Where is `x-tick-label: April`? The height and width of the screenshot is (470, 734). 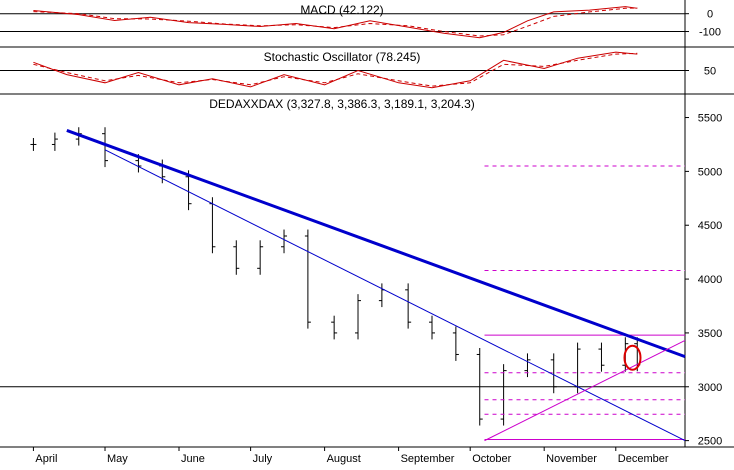
x-tick-label: April is located at coordinates (46, 459).